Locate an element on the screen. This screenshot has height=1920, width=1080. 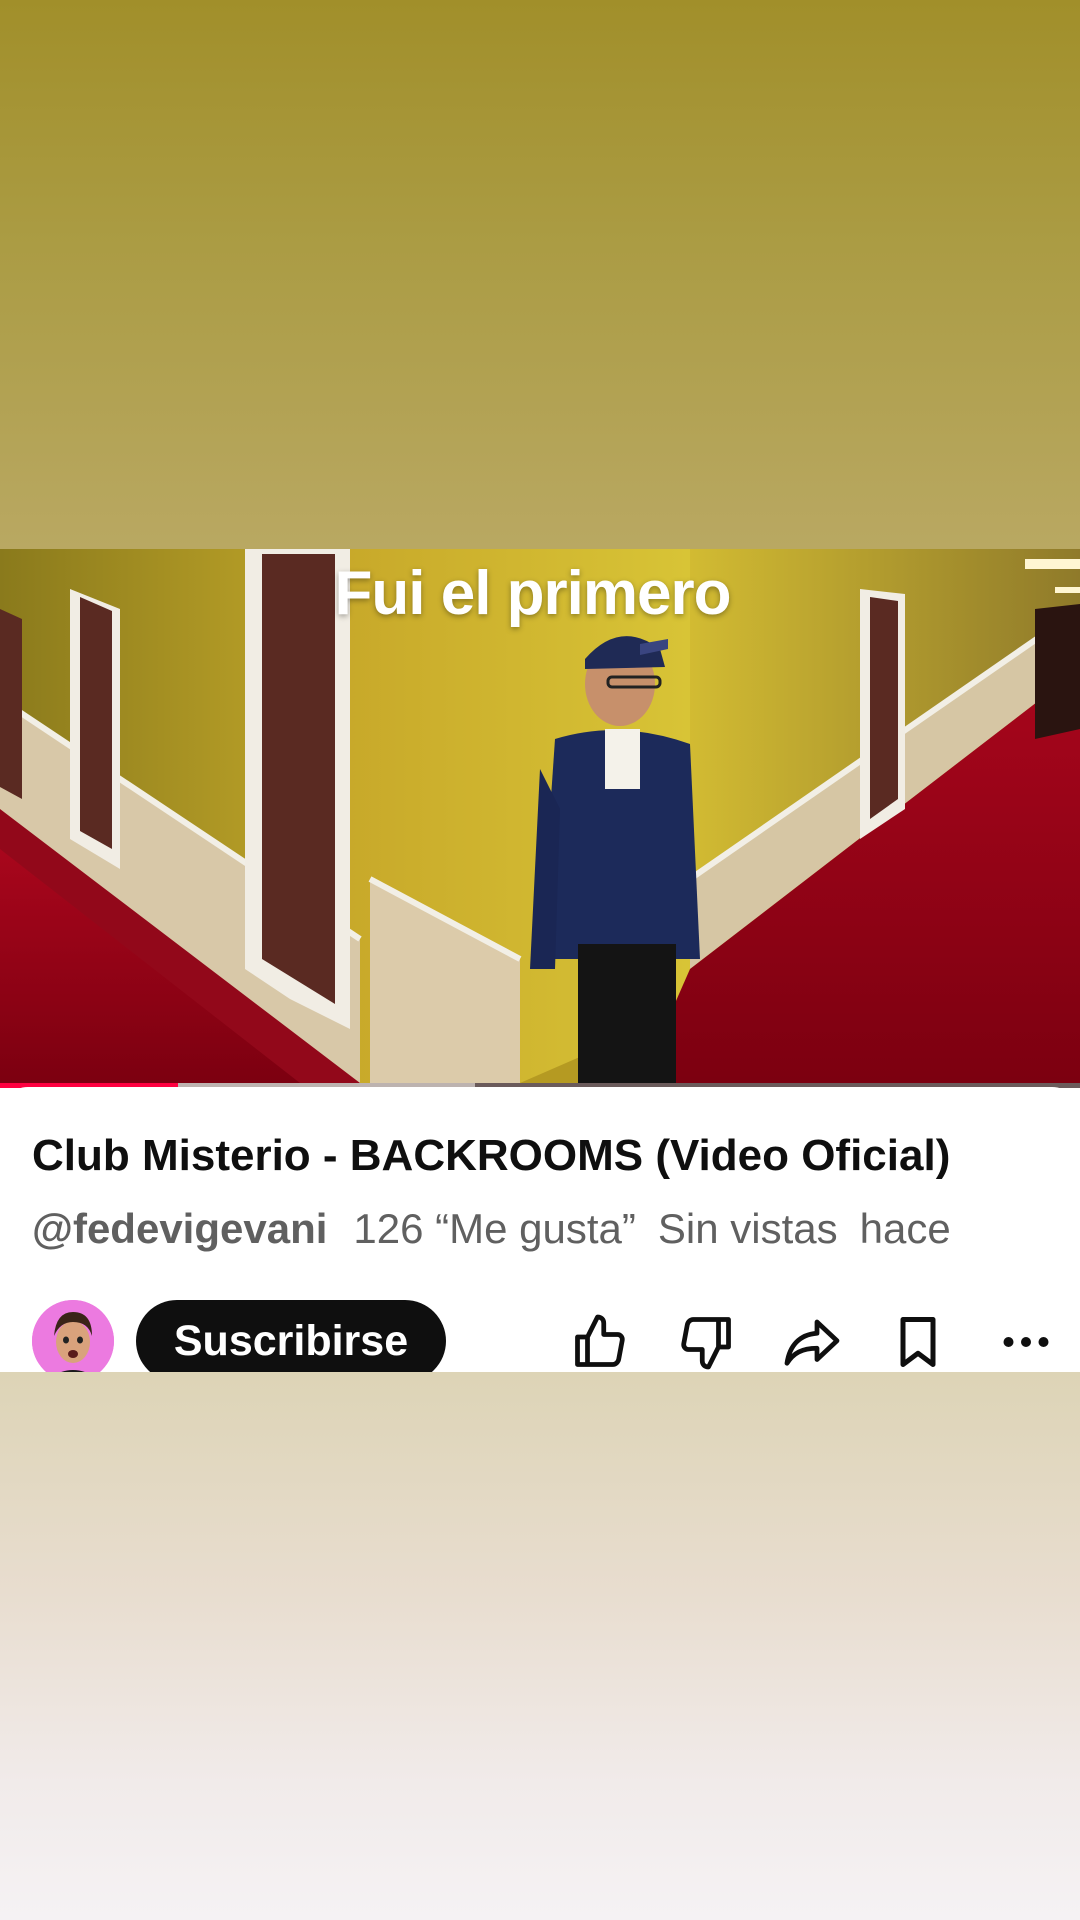
channel-avatar is located at coordinates (73, 1336).